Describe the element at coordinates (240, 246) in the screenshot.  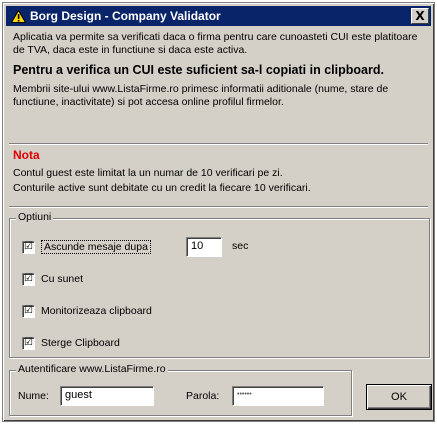
I see `seconds-unit-label: sec` at that location.